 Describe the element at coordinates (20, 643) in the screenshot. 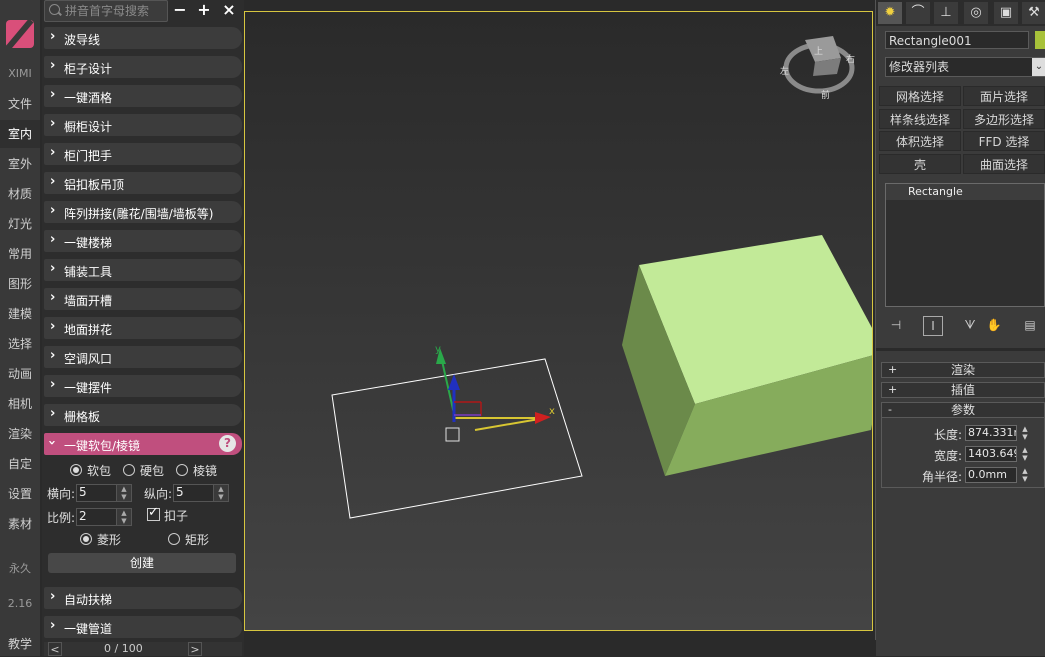

I see `menu-tutorial: 教学` at that location.